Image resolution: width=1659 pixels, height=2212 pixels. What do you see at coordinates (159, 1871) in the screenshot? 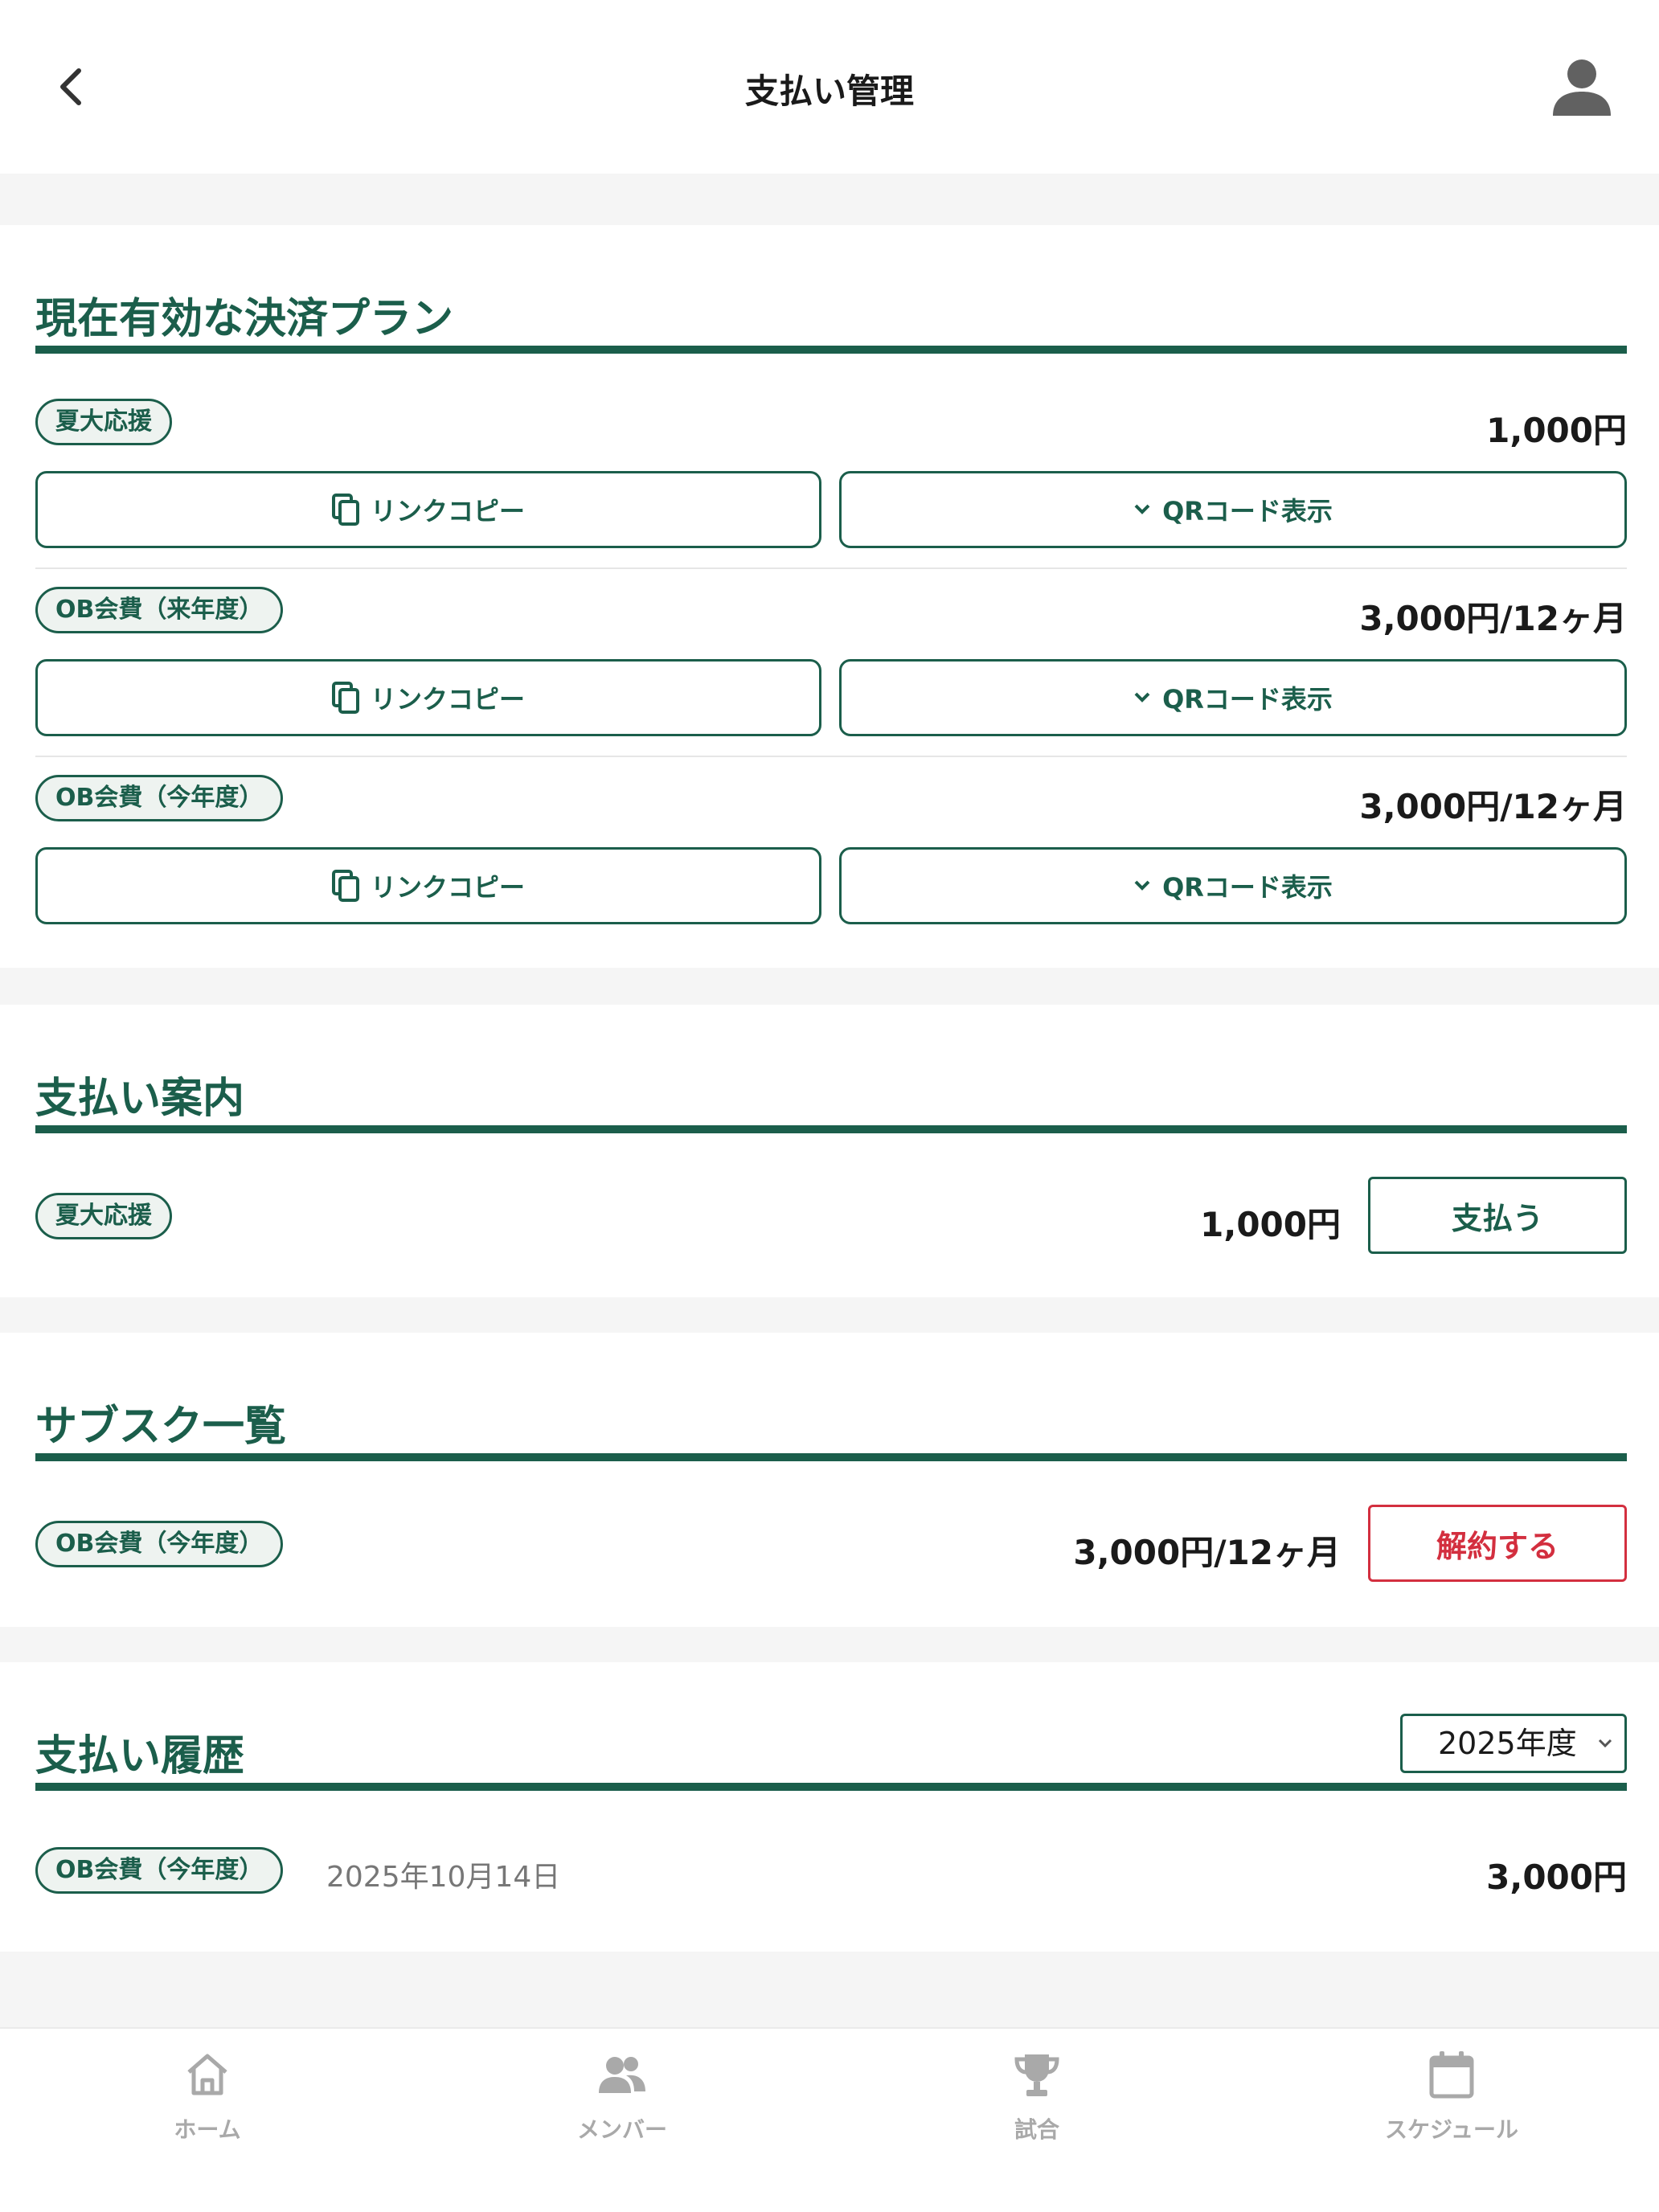
I see `history-chip: OB会費（今年度）` at bounding box center [159, 1871].